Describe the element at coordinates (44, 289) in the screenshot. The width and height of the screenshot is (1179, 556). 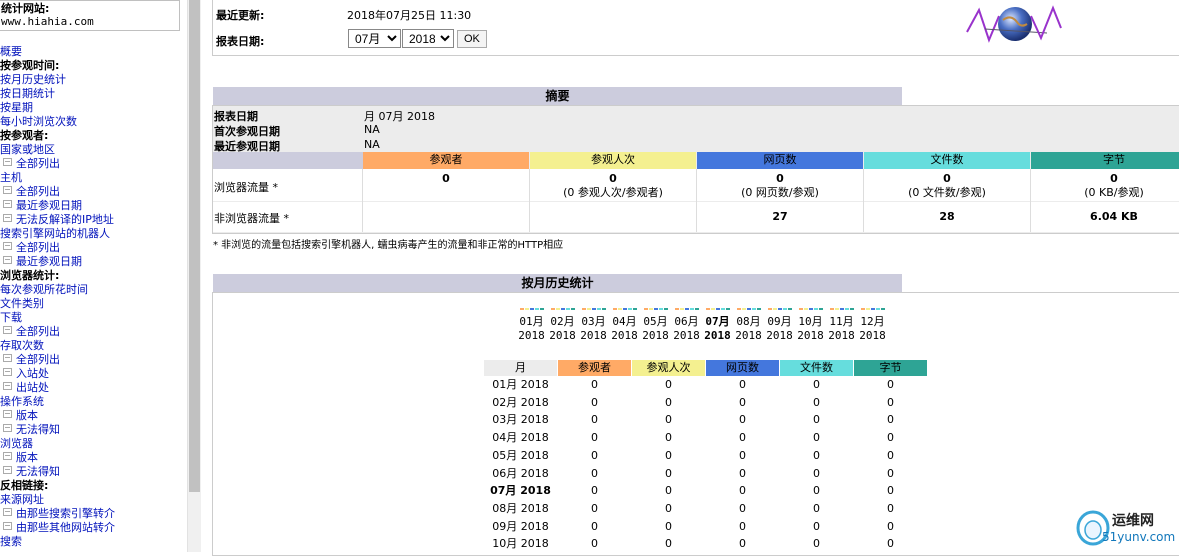
I see `menu-link: 每次参观所花时间` at that location.